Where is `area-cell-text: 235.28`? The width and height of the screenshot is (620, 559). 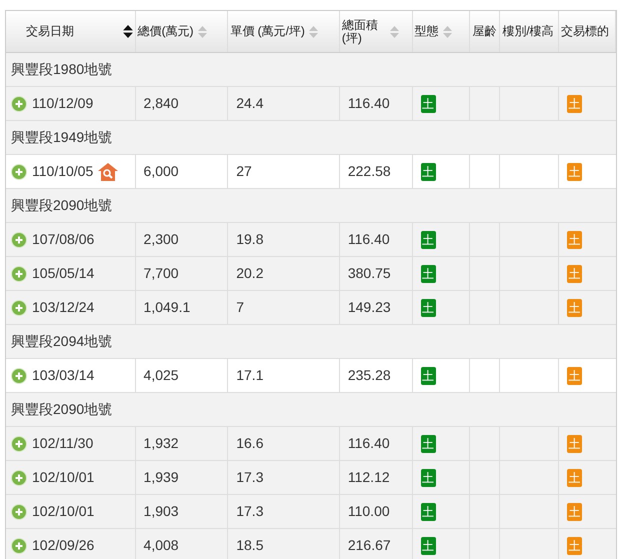
area-cell-text: 235.28 is located at coordinates (369, 375).